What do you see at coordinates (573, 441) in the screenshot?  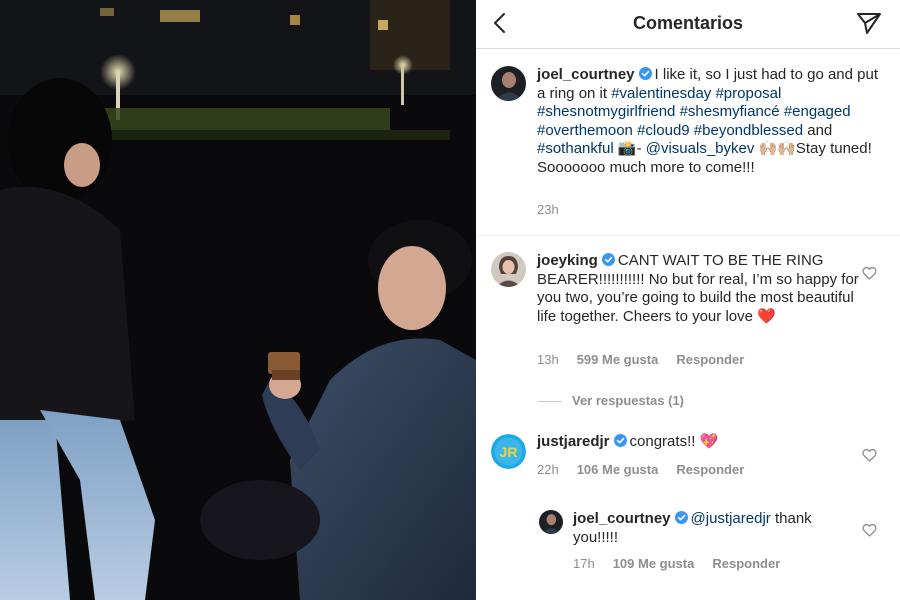 I see `comment-username: justjaredjr` at bounding box center [573, 441].